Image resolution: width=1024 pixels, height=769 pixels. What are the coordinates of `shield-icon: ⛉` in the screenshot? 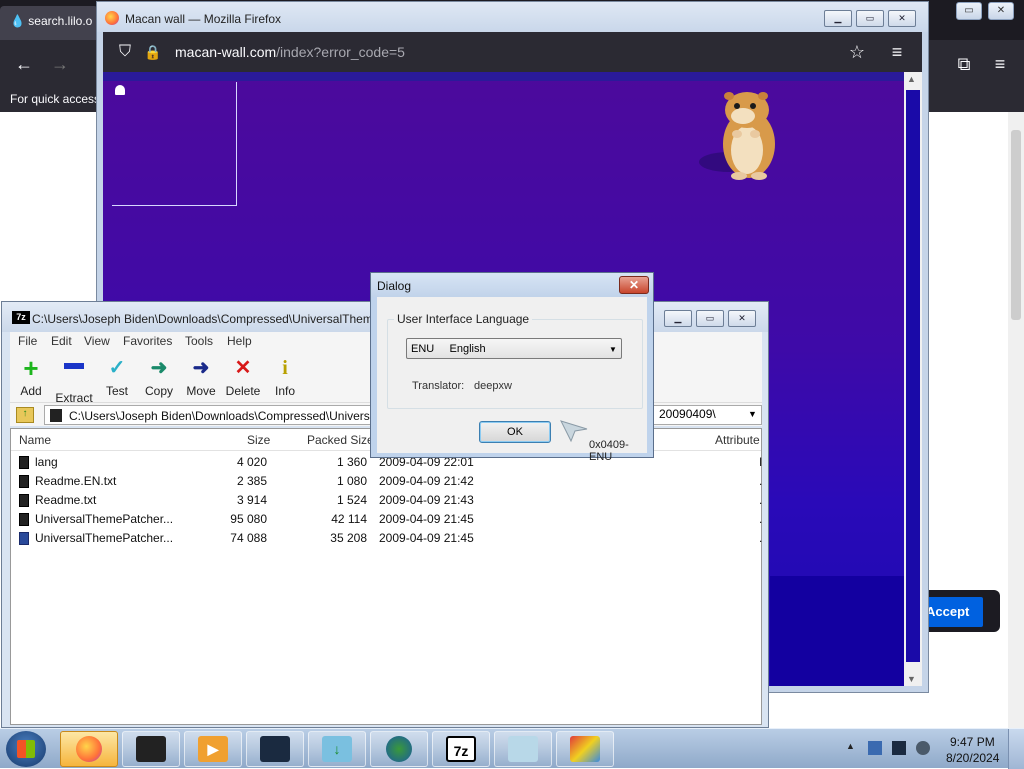 It's located at (125, 52).